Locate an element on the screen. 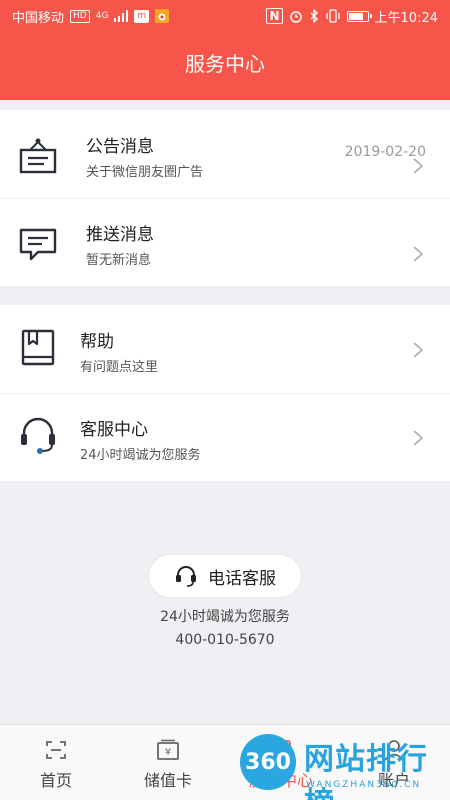 This screenshot has width=450, height=800. watermark-overlay: 360 网站排行榜 WANGZHAN360.CN is located at coordinates (343, 766).